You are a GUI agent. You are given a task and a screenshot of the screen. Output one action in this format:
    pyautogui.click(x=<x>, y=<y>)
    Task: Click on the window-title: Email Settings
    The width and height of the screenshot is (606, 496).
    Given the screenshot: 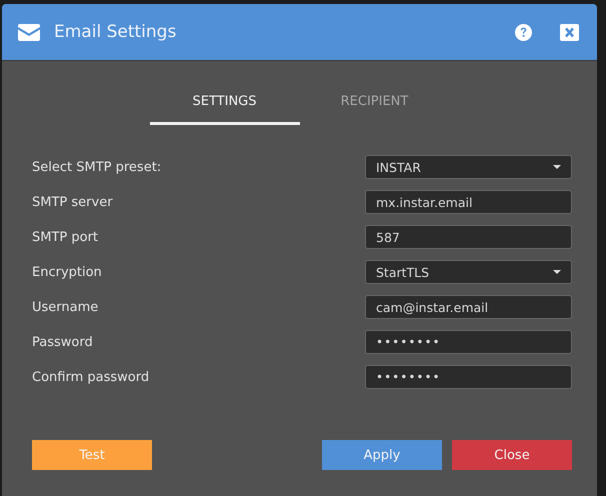 What is the action you would take?
    pyautogui.click(x=116, y=32)
    